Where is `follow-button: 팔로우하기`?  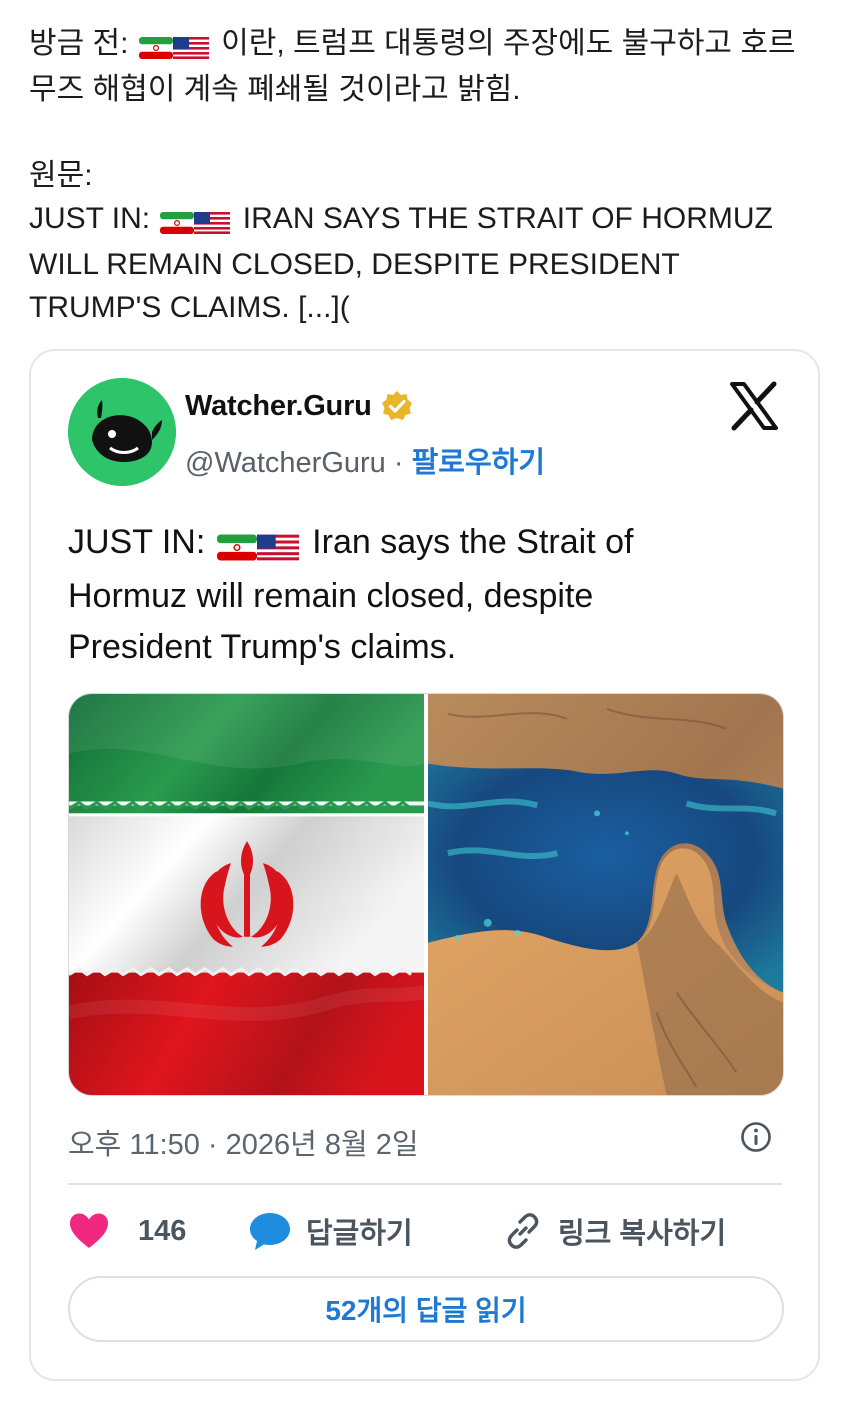 follow-button: 팔로우하기 is located at coordinates (478, 463).